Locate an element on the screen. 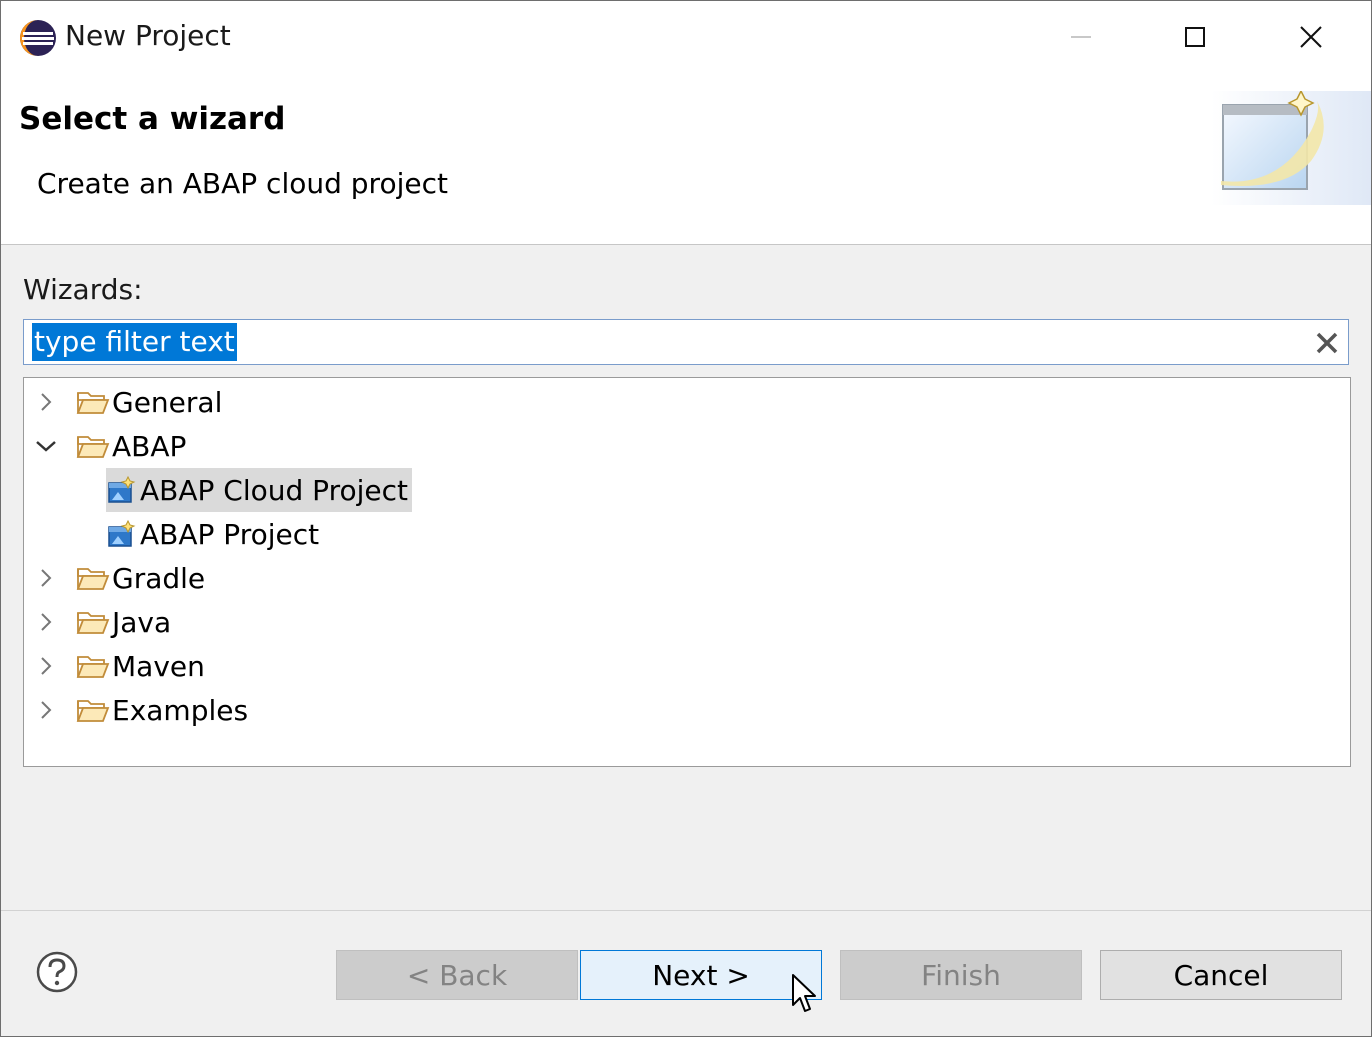 The image size is (1372, 1037). tree-item-label: Examples is located at coordinates (180, 710).